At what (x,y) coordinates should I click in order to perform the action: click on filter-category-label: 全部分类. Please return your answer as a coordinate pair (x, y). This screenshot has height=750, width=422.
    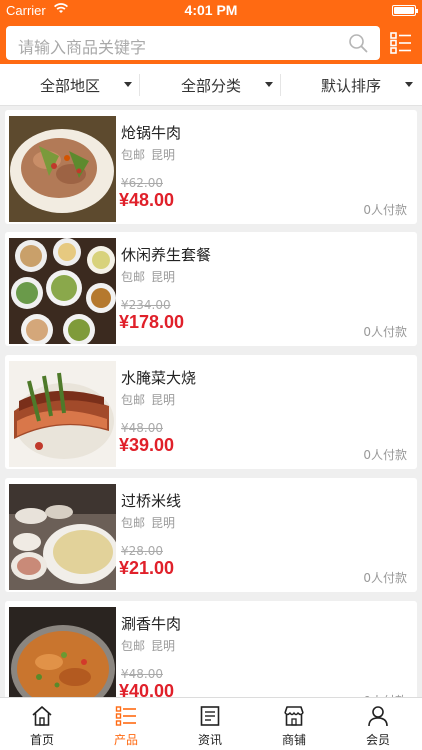
    Looking at the image, I should click on (211, 86).